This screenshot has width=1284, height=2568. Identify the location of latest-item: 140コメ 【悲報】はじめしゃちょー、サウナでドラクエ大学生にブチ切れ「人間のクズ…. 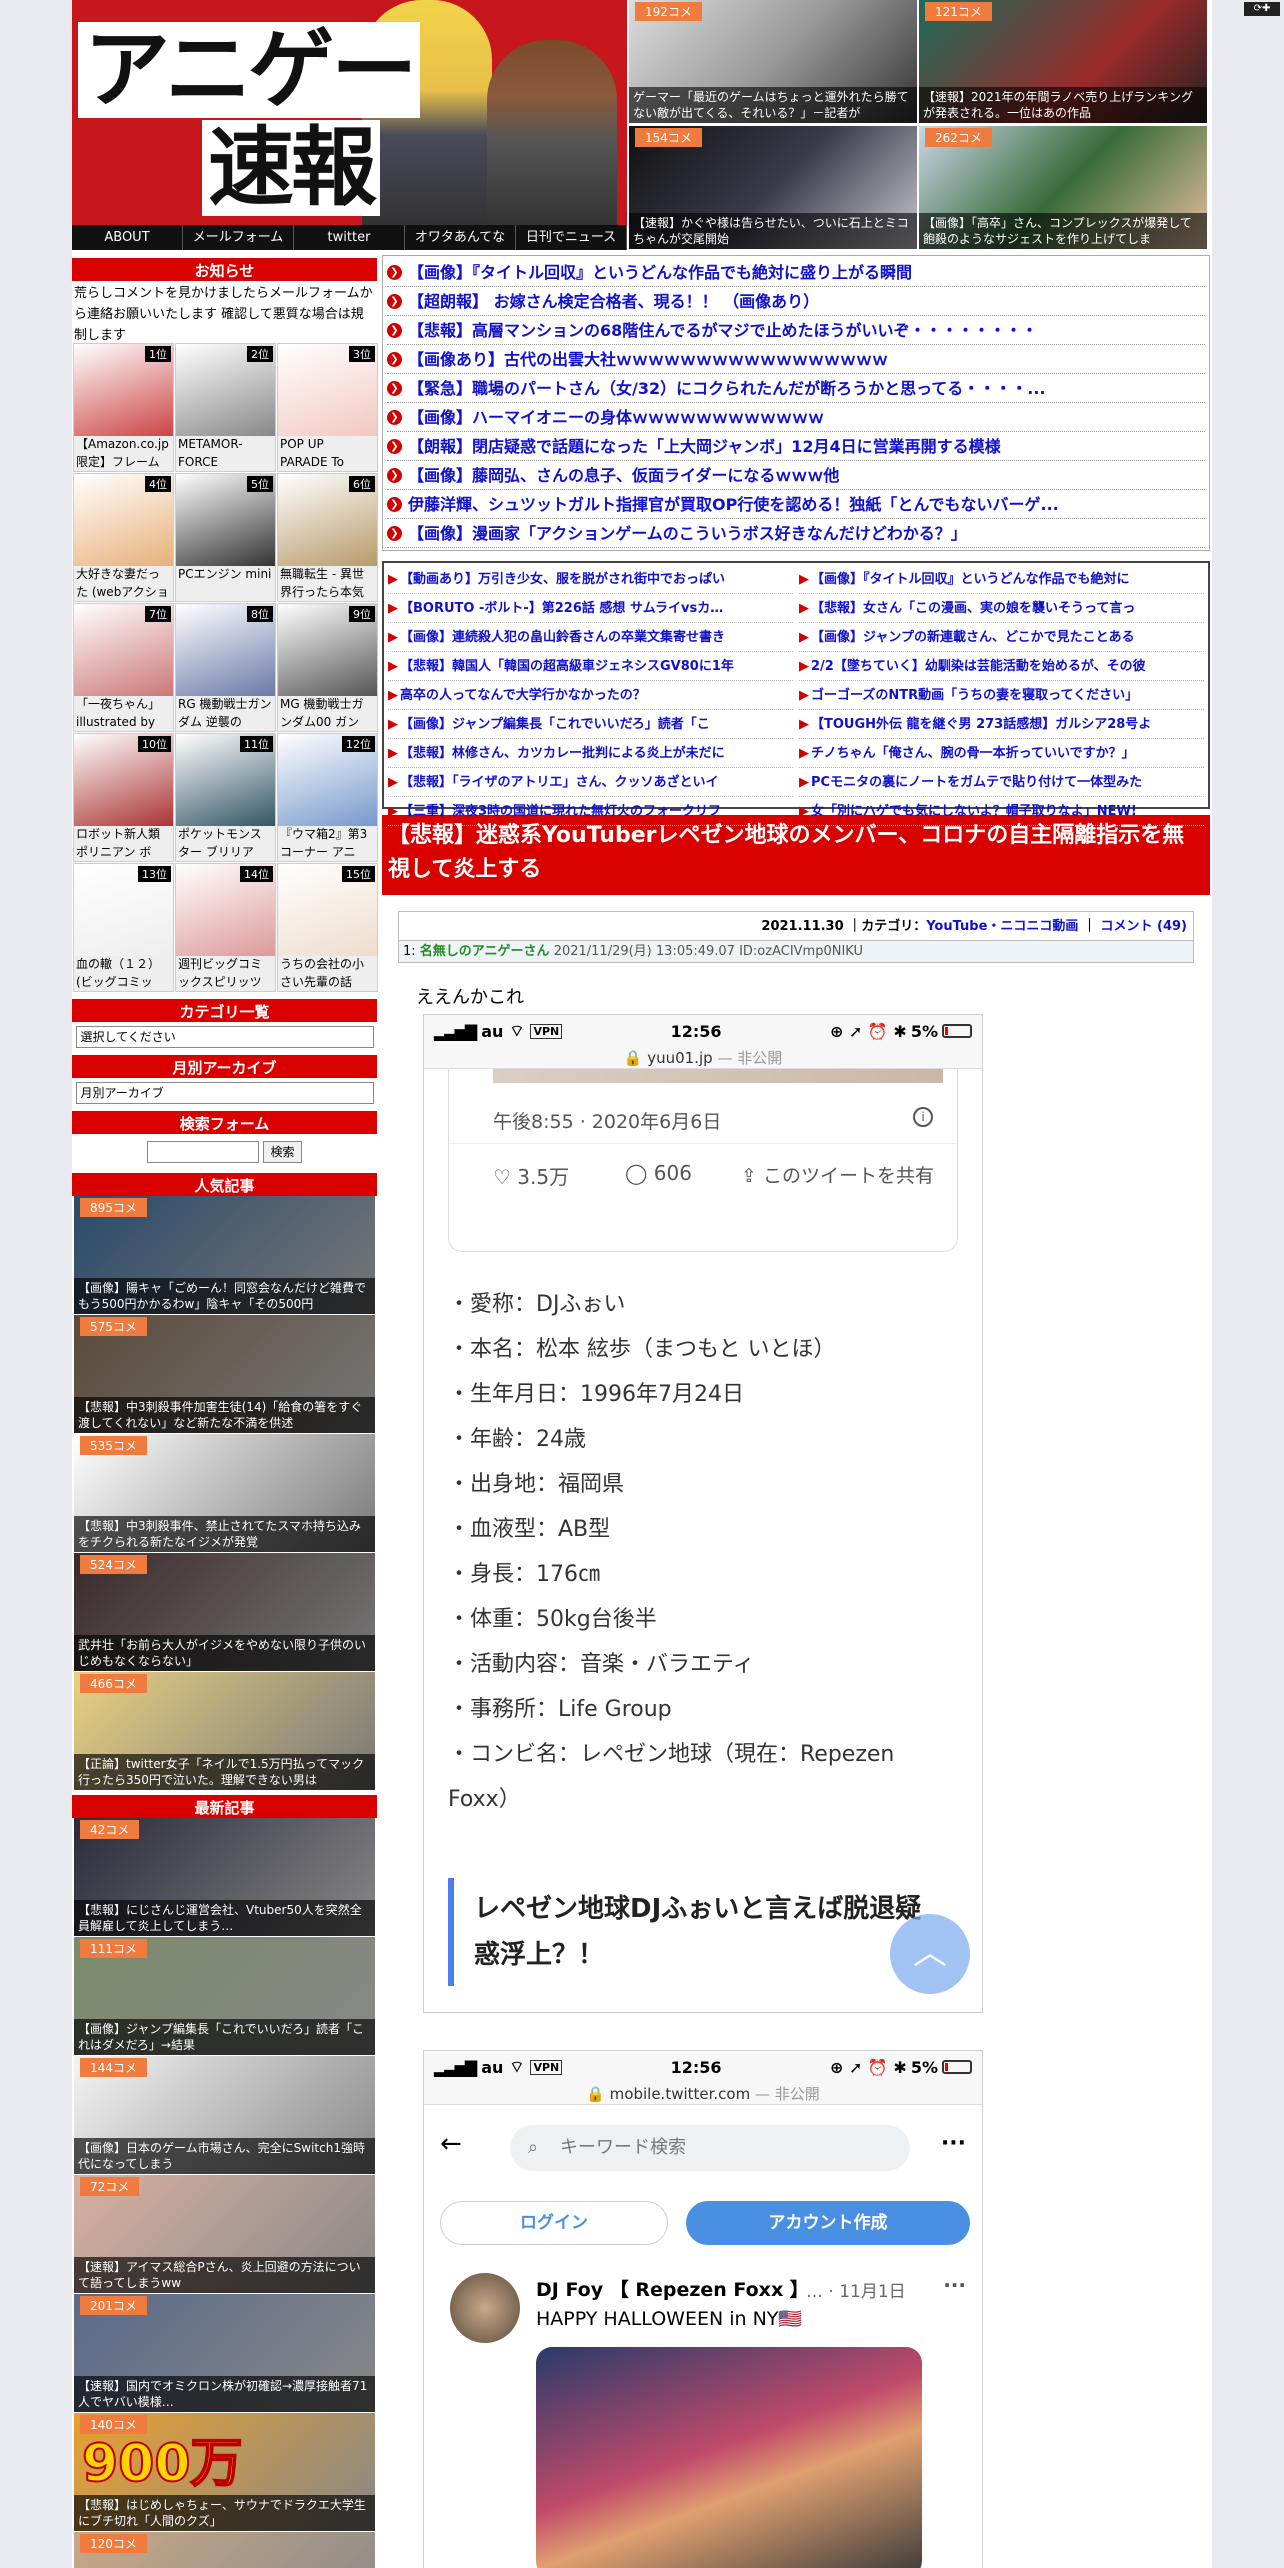
(224, 2472).